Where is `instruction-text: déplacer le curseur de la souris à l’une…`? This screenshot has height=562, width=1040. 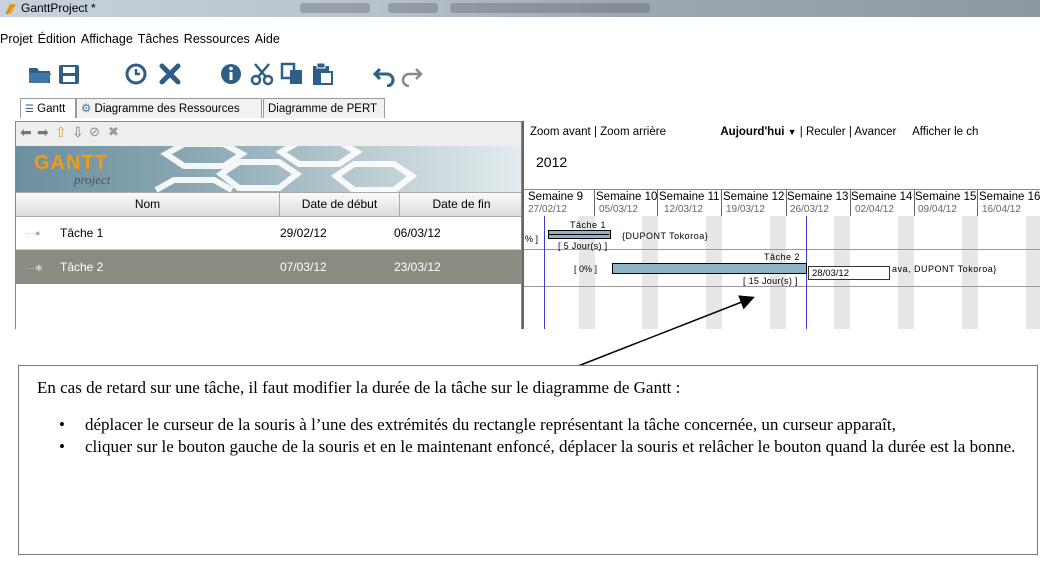
instruction-text: déplacer le curseur de la souris à l’une… is located at coordinates (490, 424).